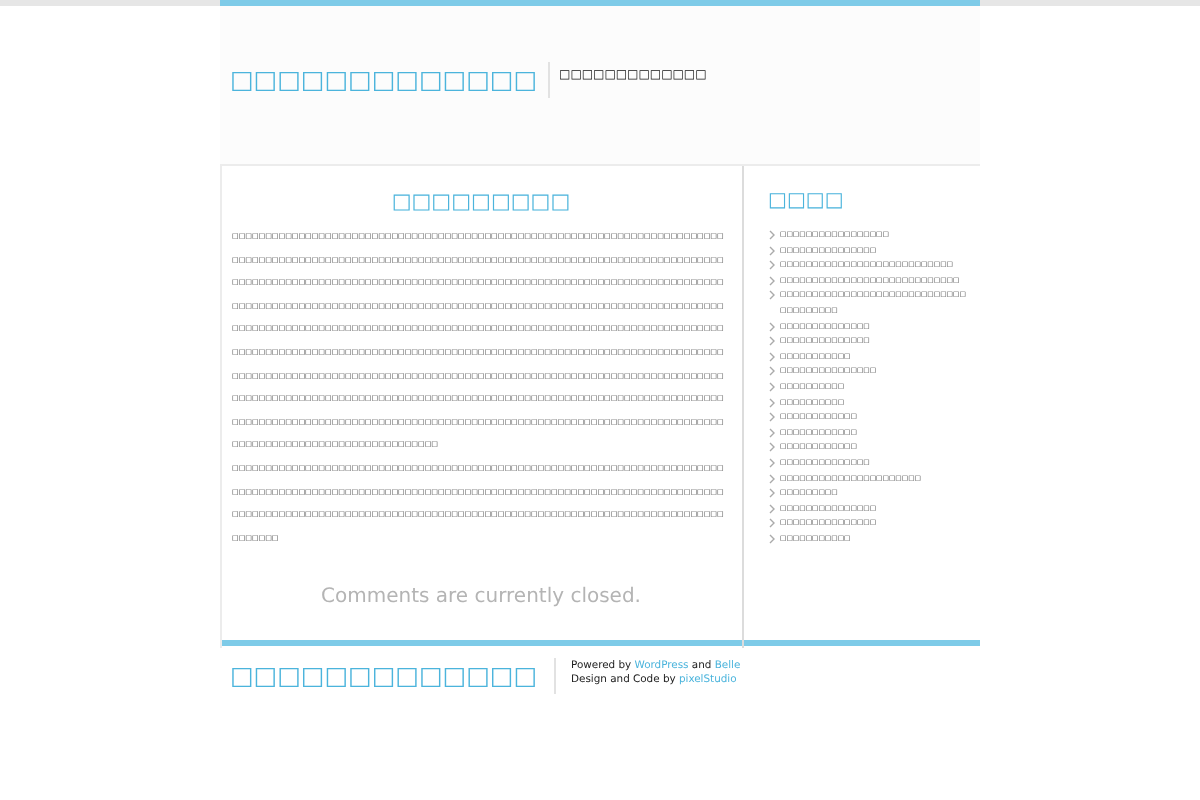 This screenshot has height=800, width=1200. Describe the element at coordinates (481, 597) in the screenshot. I see `comments-closed-note: Comments are currently closed.` at that location.